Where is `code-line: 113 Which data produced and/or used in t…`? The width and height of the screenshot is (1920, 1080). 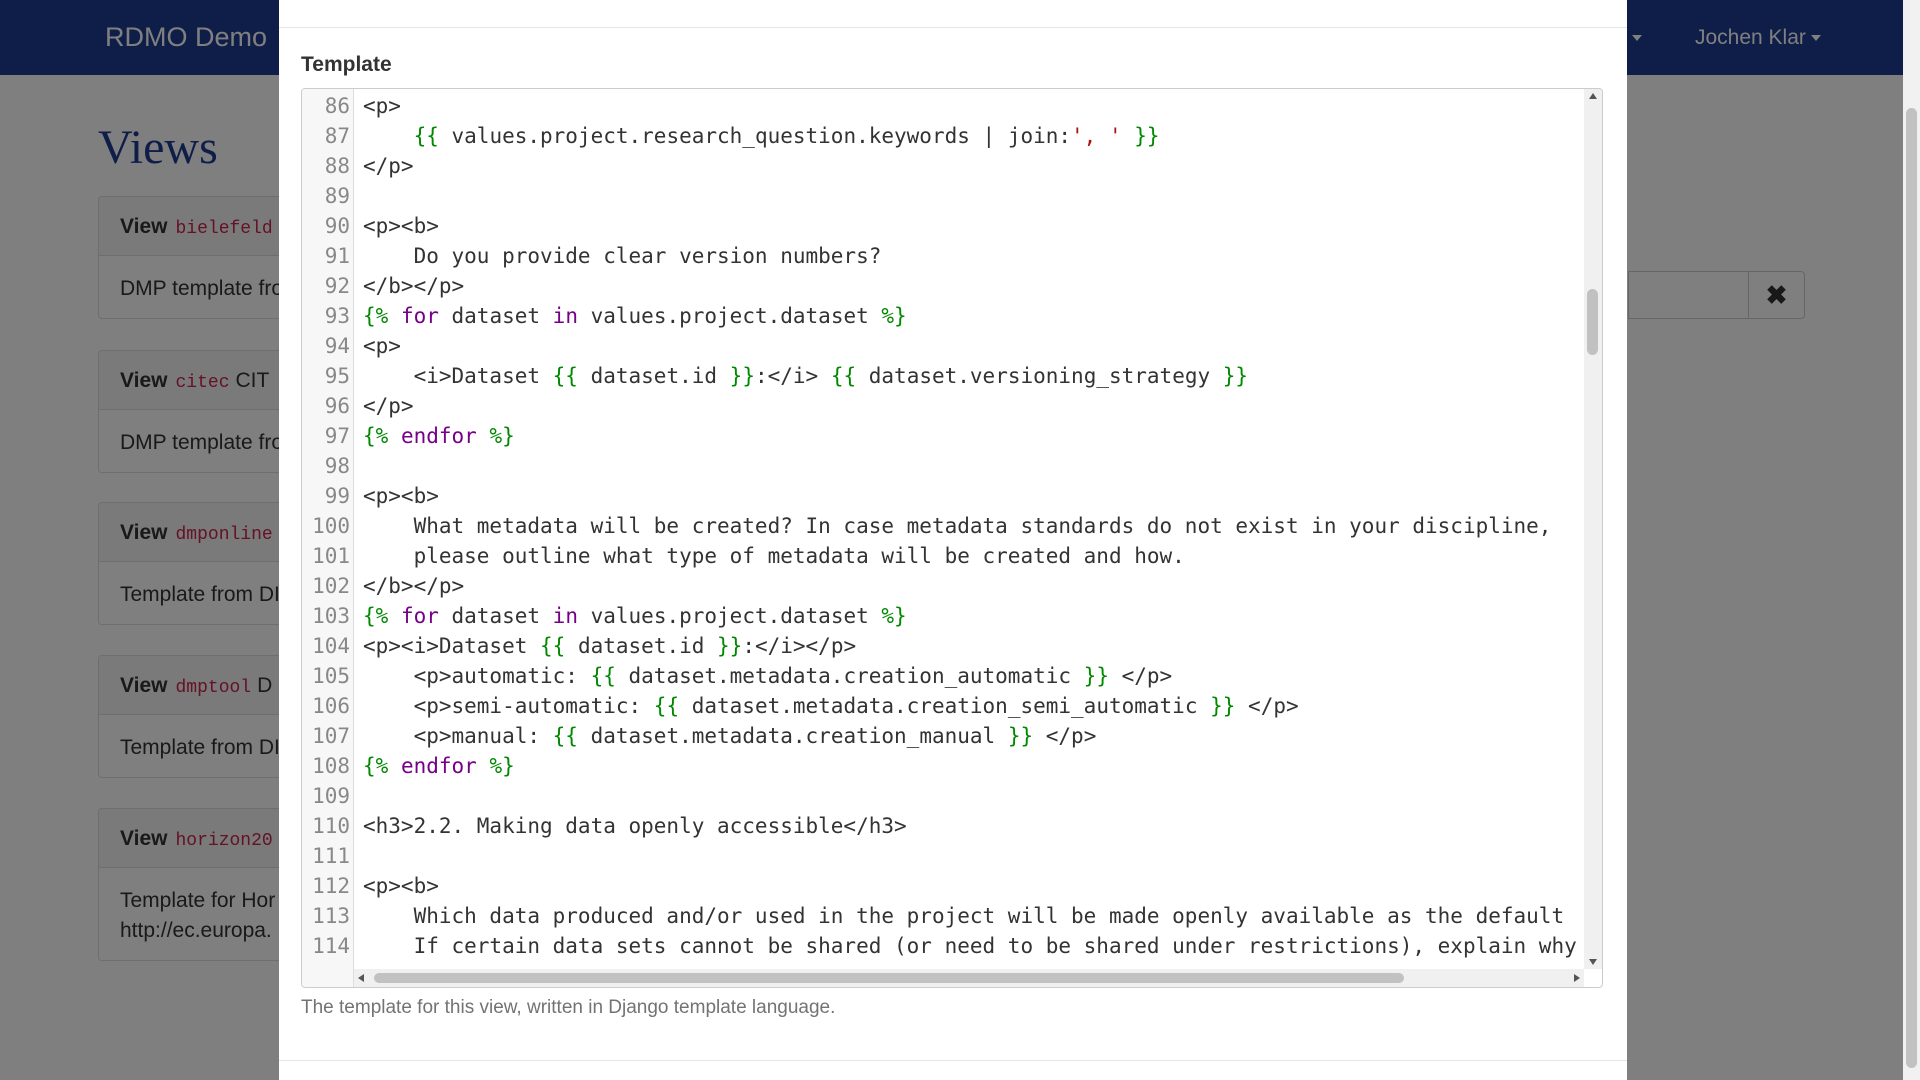
code-line: 113 Which data produced and/or used in t… is located at coordinates (943, 916).